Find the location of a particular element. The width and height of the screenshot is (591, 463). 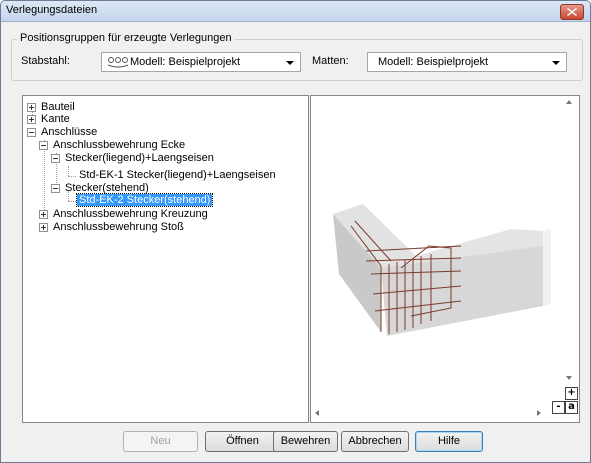

open-button: Öffnen is located at coordinates (242, 441).